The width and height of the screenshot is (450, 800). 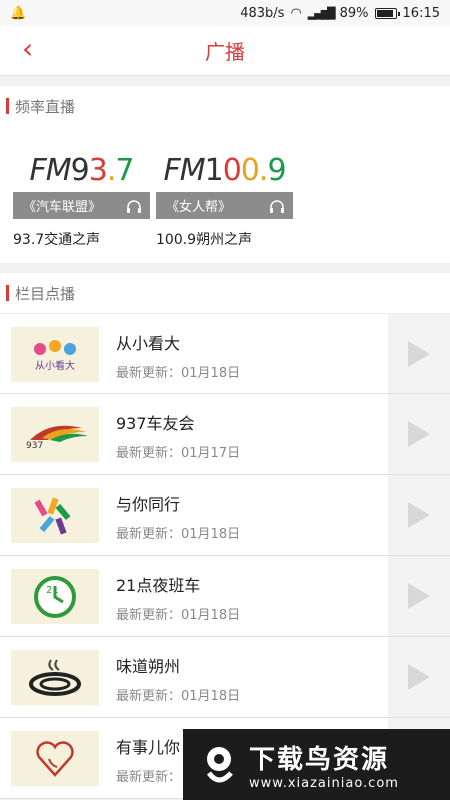 I want to click on program-item: 与你同行 最新更新：01月18日, so click(x=225, y=515).